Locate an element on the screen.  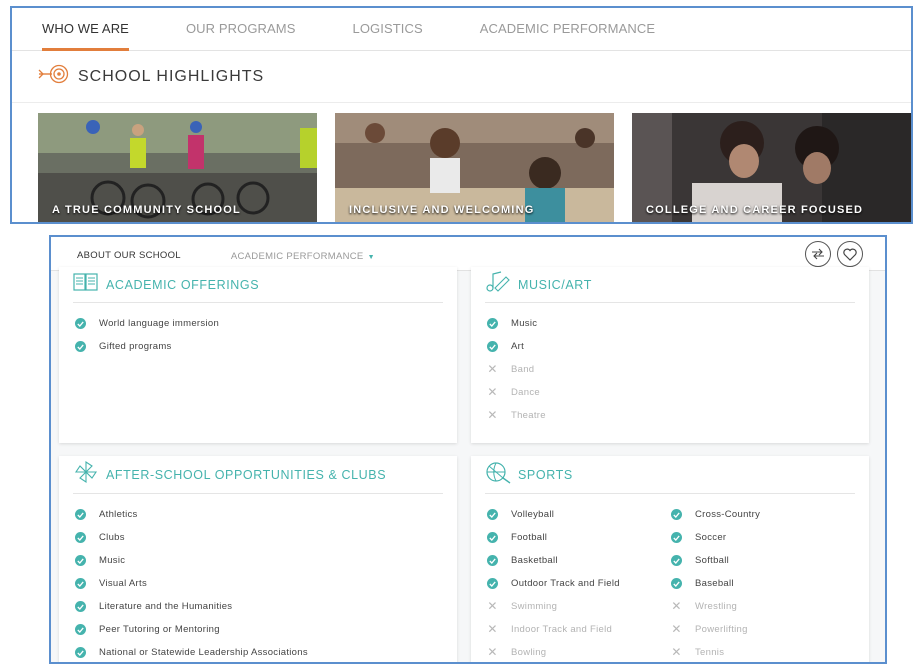
item-label: Cross-Country is located at coordinates (728, 514).